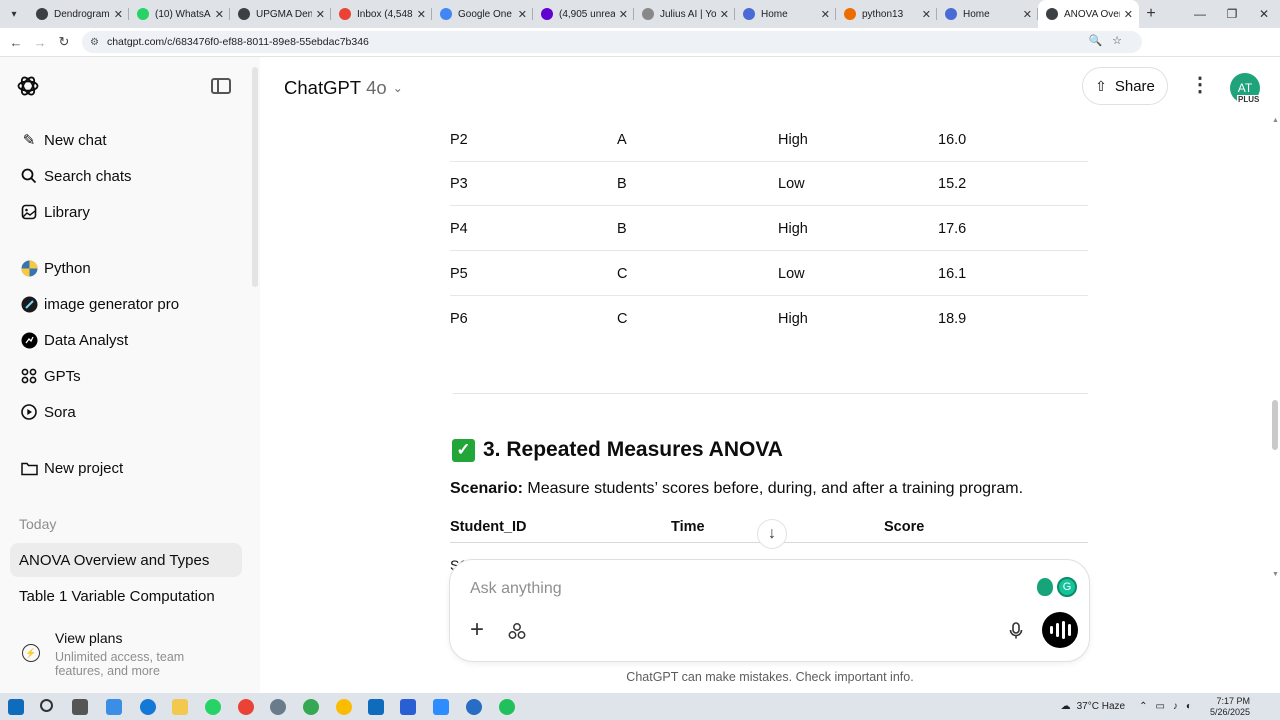 The image size is (1280, 720). I want to click on tools-icon, so click(517, 631).